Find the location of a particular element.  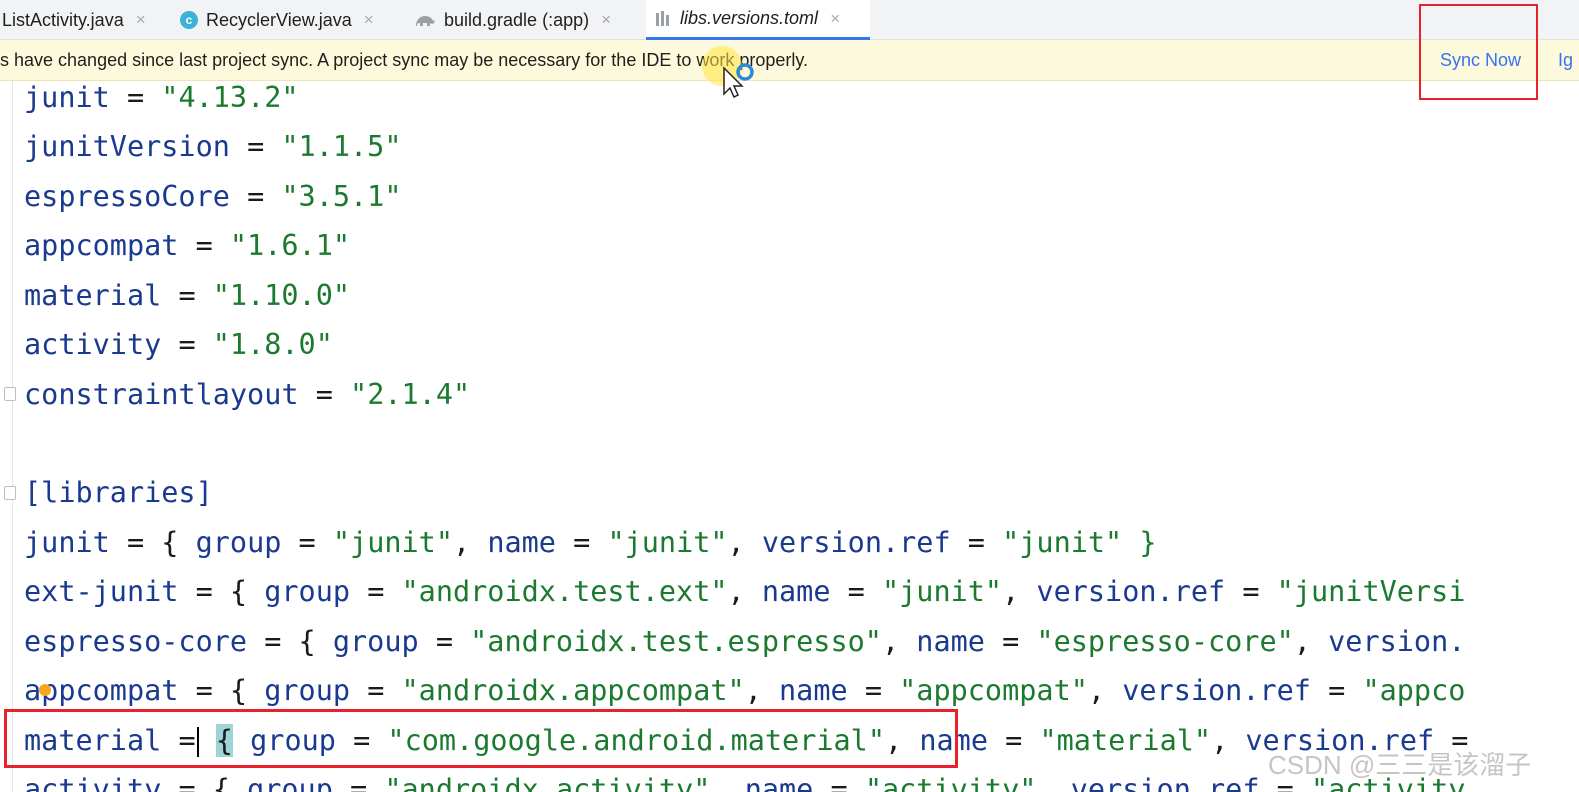

mouse-cursor-icon is located at coordinates (730, 72).